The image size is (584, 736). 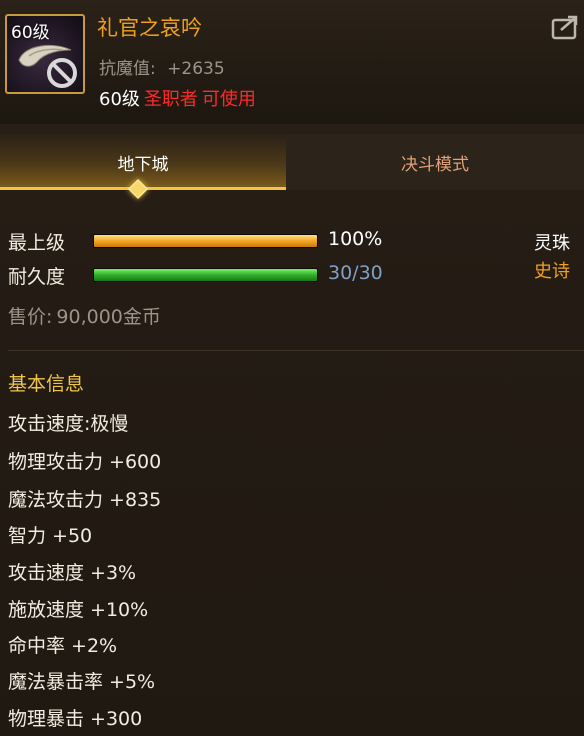 What do you see at coordinates (552, 243) in the screenshot?
I see `item-type-label: 灵珠` at bounding box center [552, 243].